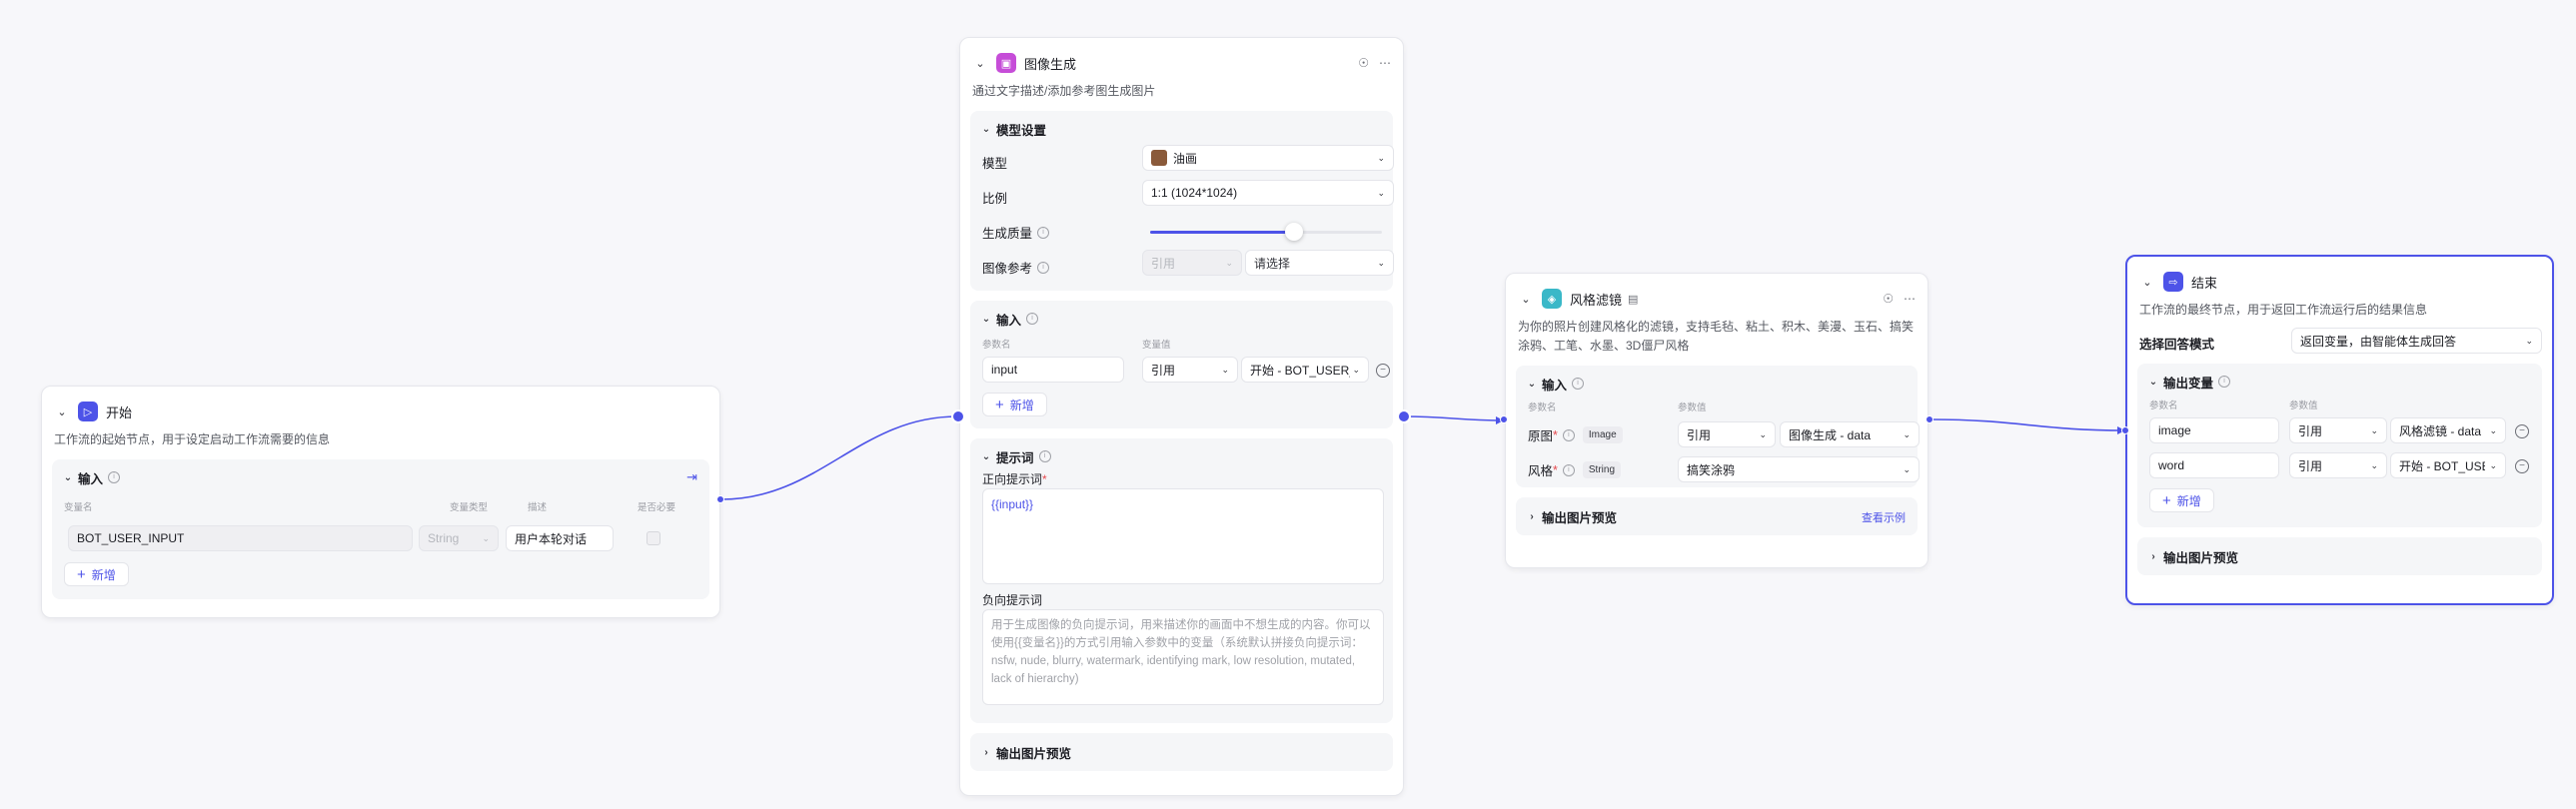 The width and height of the screenshot is (2576, 809). I want to click on answer-mode-row: 选择回答模式 返回变量，由智能体生成回答 ⌄, so click(2340, 343).